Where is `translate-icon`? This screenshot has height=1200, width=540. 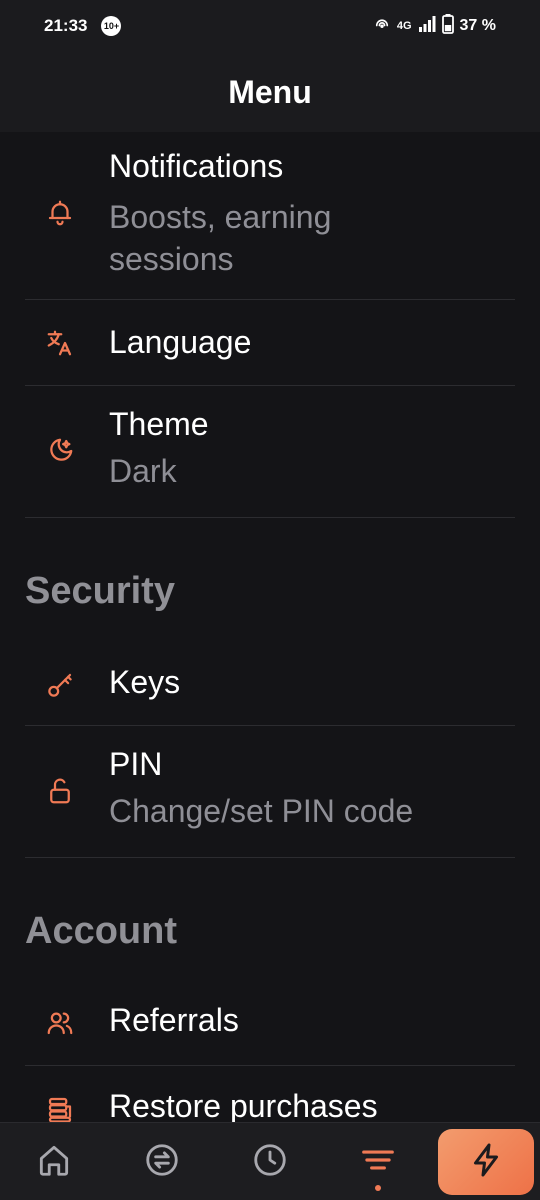
translate-icon is located at coordinates (60, 343).